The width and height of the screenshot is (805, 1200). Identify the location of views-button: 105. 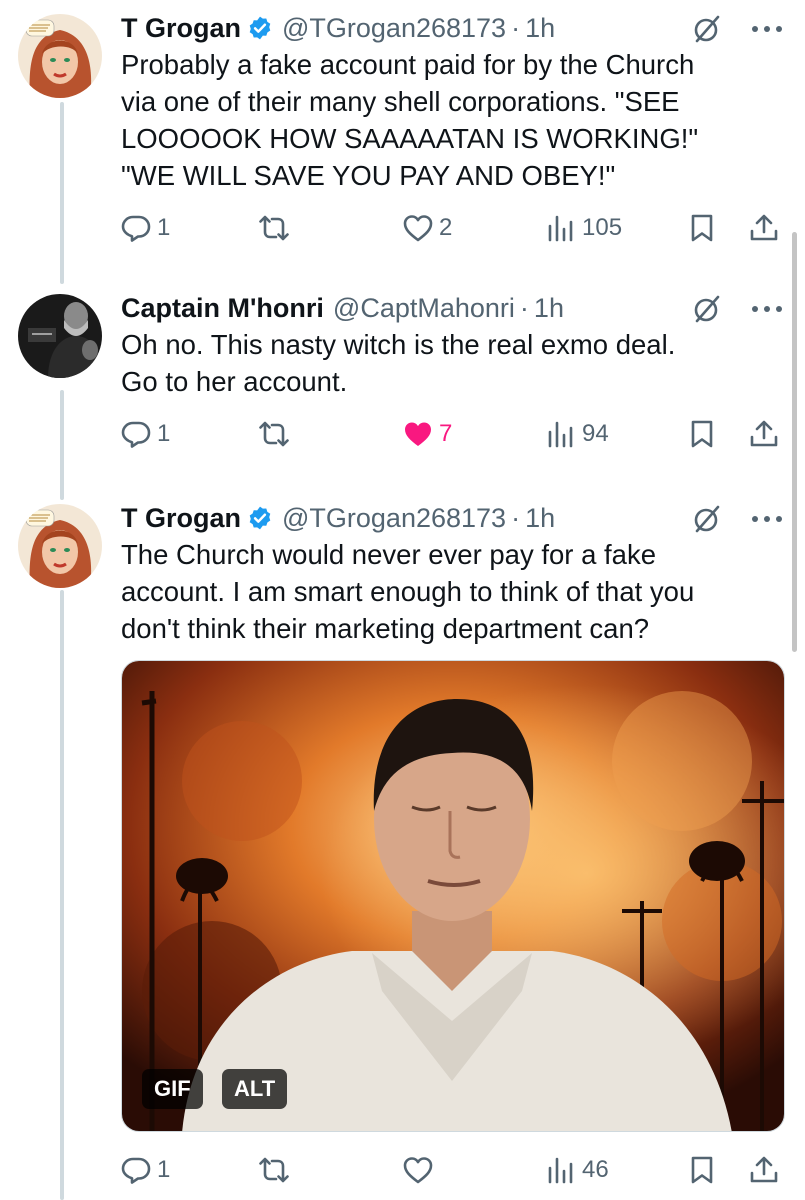
(584, 228).